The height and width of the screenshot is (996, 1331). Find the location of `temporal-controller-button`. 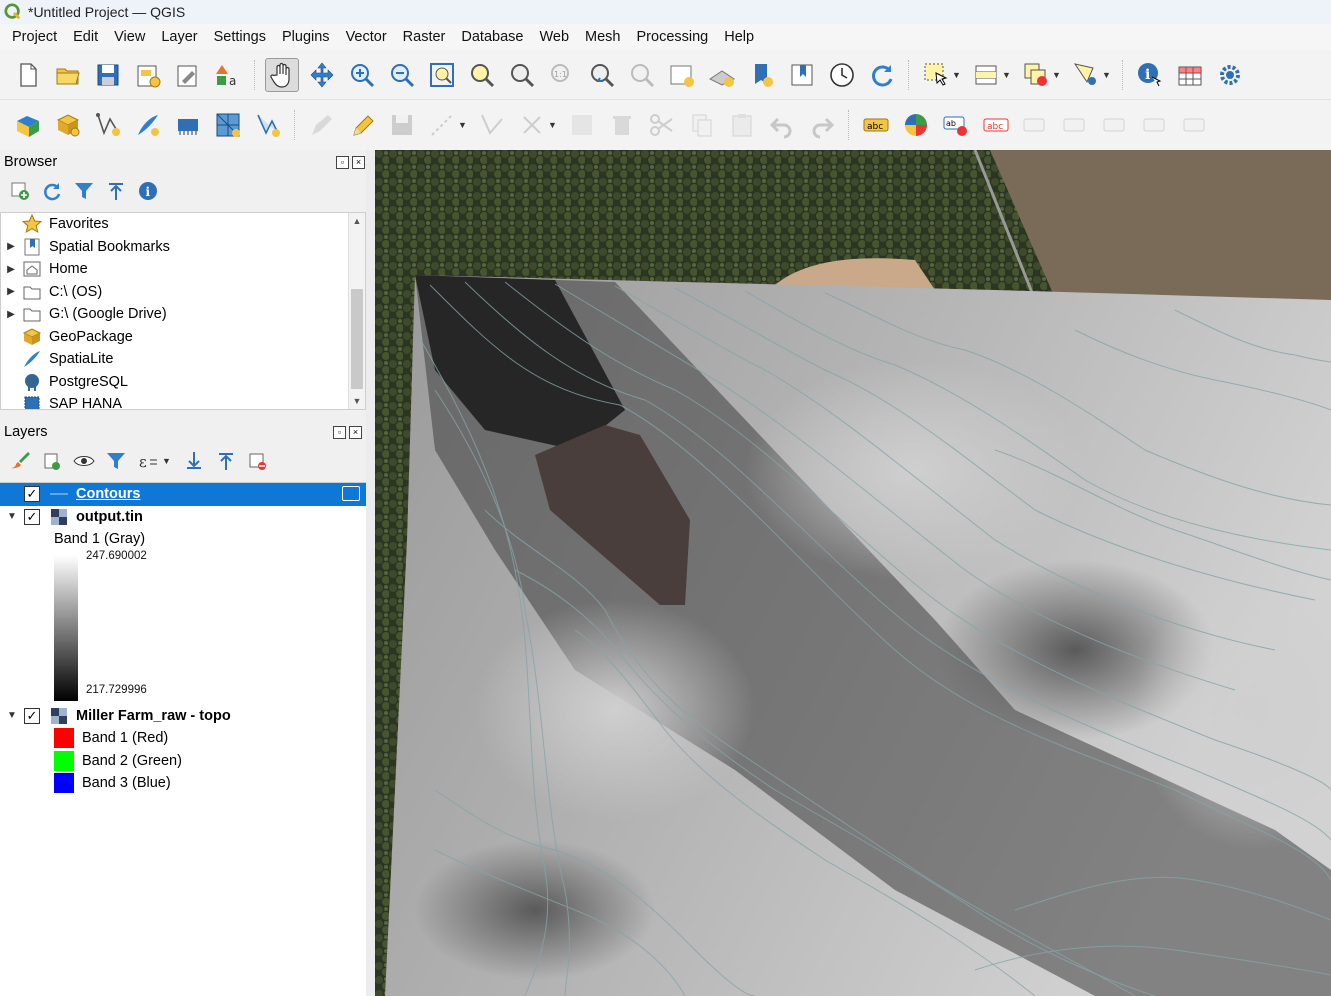

temporal-controller-button is located at coordinates (842, 75).